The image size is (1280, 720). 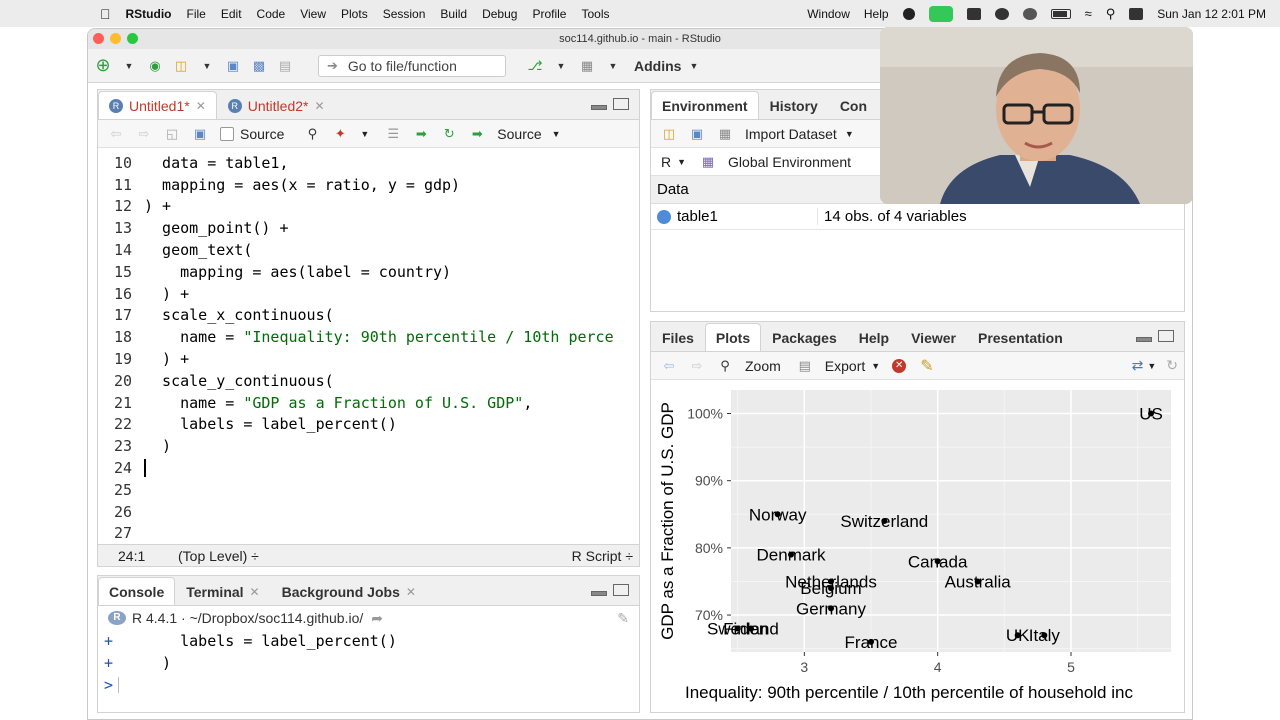 What do you see at coordinates (973, 13) in the screenshot?
I see `status-icon` at bounding box center [973, 13].